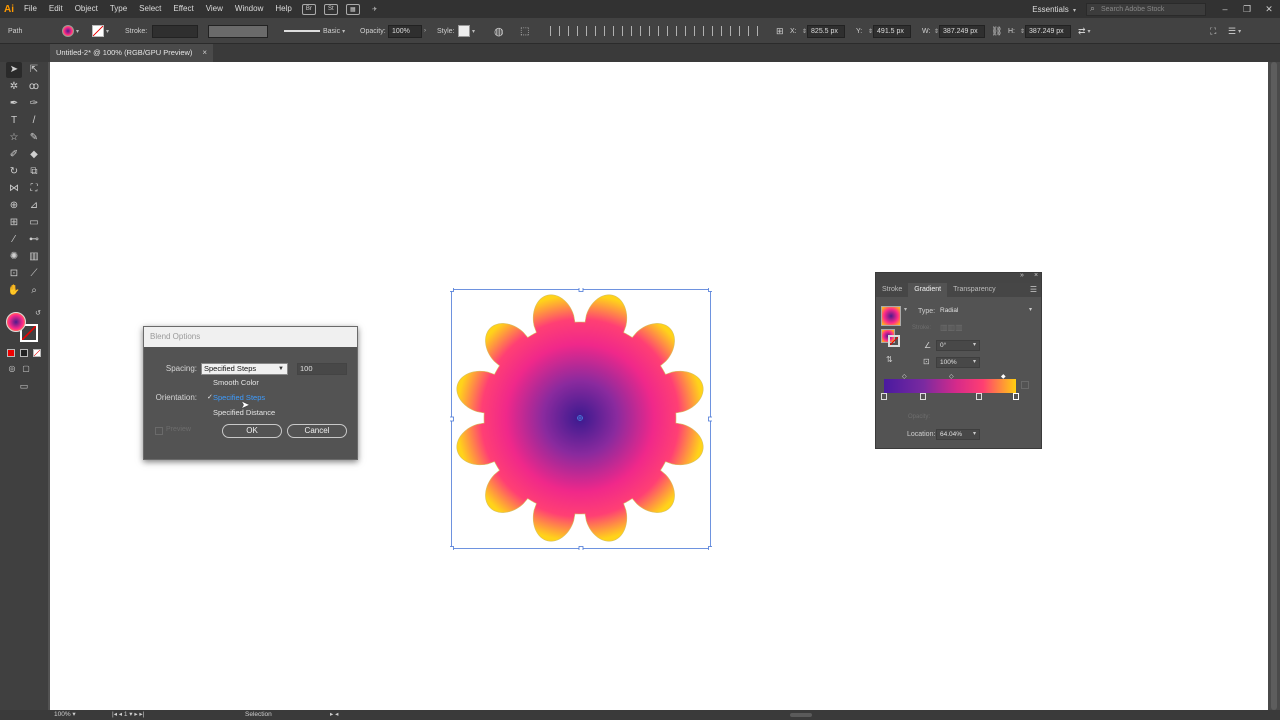 The image size is (1280, 720). What do you see at coordinates (308, 9) in the screenshot?
I see `bridge-icon: Br` at bounding box center [308, 9].